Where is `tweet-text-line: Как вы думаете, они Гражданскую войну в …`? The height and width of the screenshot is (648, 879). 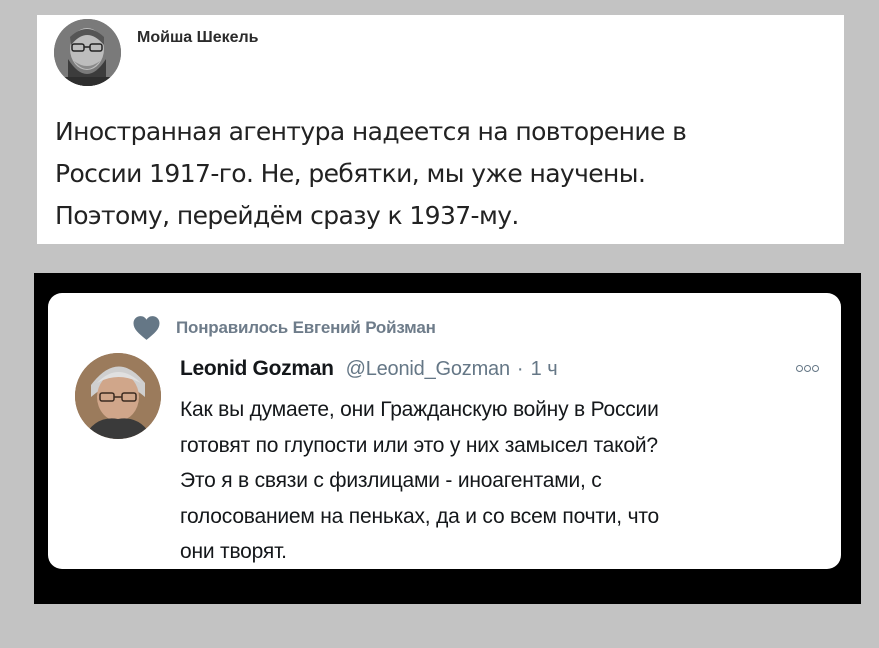 tweet-text-line: Как вы думаете, они Гражданскую войну в … is located at coordinates (419, 409).